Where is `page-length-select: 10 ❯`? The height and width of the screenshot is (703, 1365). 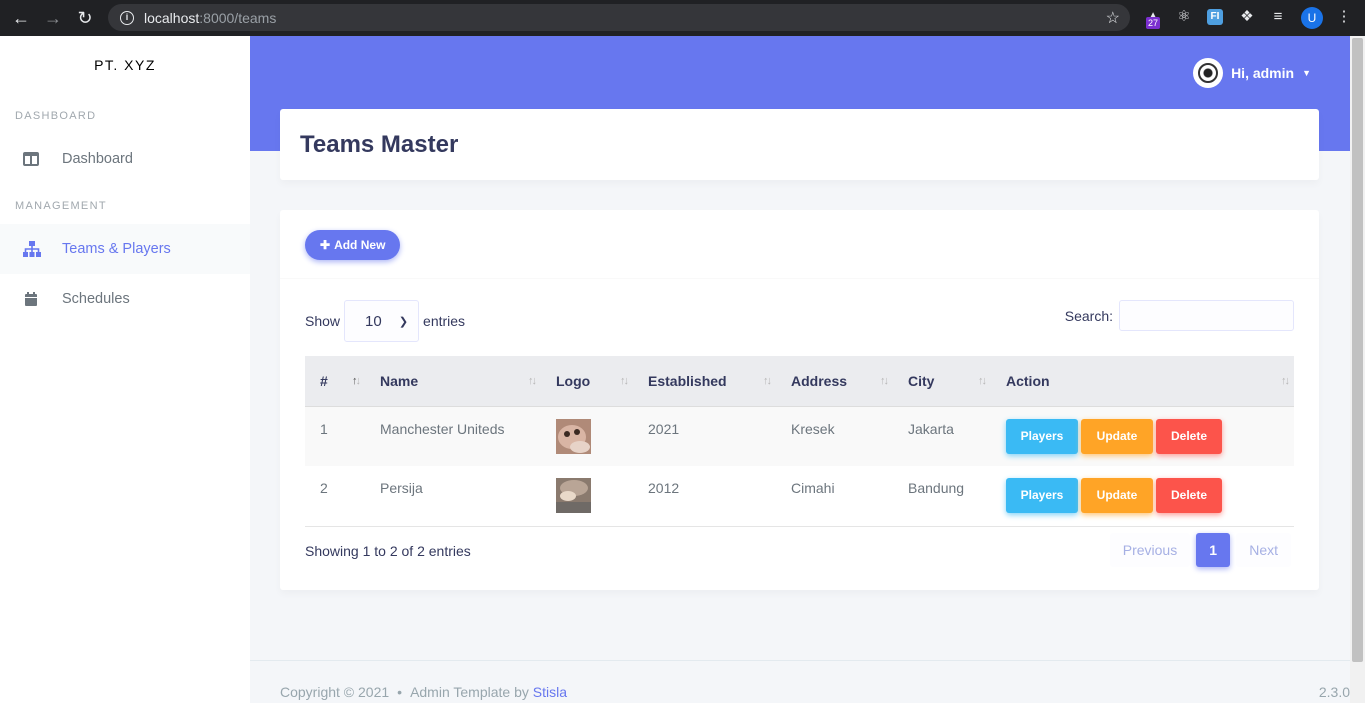 page-length-select: 10 ❯ is located at coordinates (382, 321).